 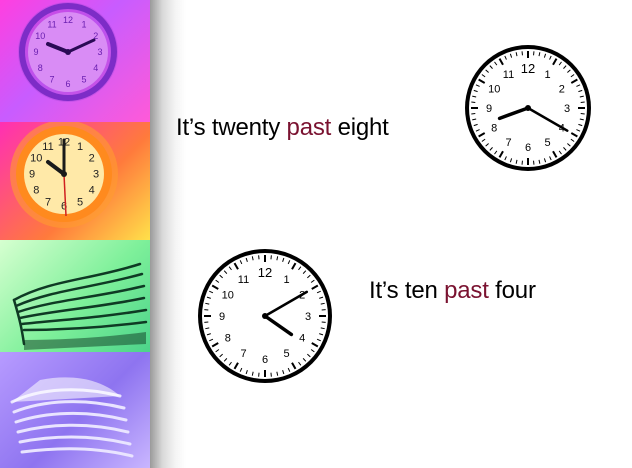 What do you see at coordinates (562, 90) in the screenshot?
I see `clock-numeral: 2` at bounding box center [562, 90].